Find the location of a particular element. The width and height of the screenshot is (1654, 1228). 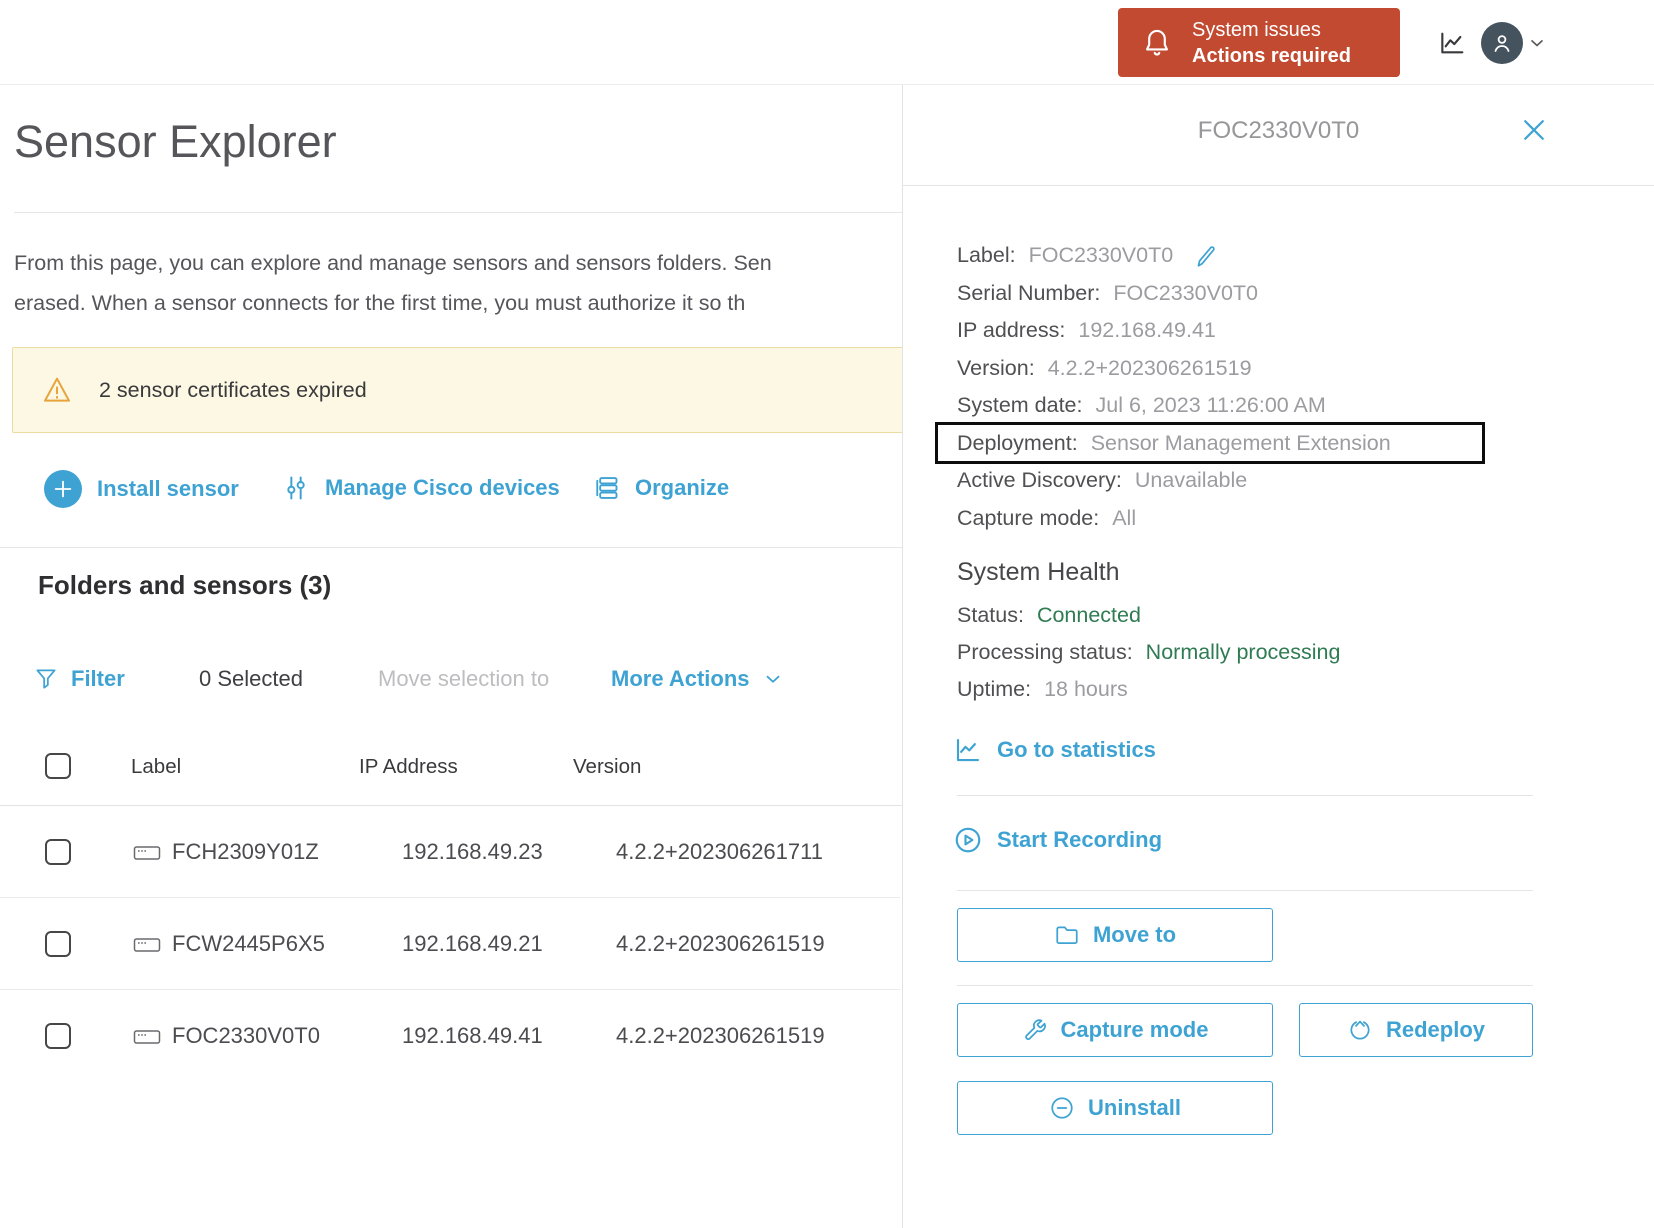

sensor-label: FCH2309Y01Z is located at coordinates (245, 851).